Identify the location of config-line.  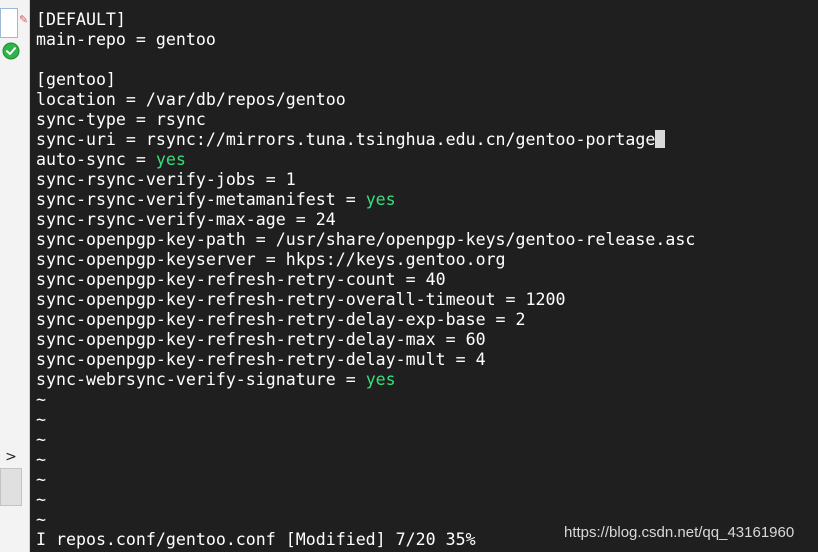
(426, 60).